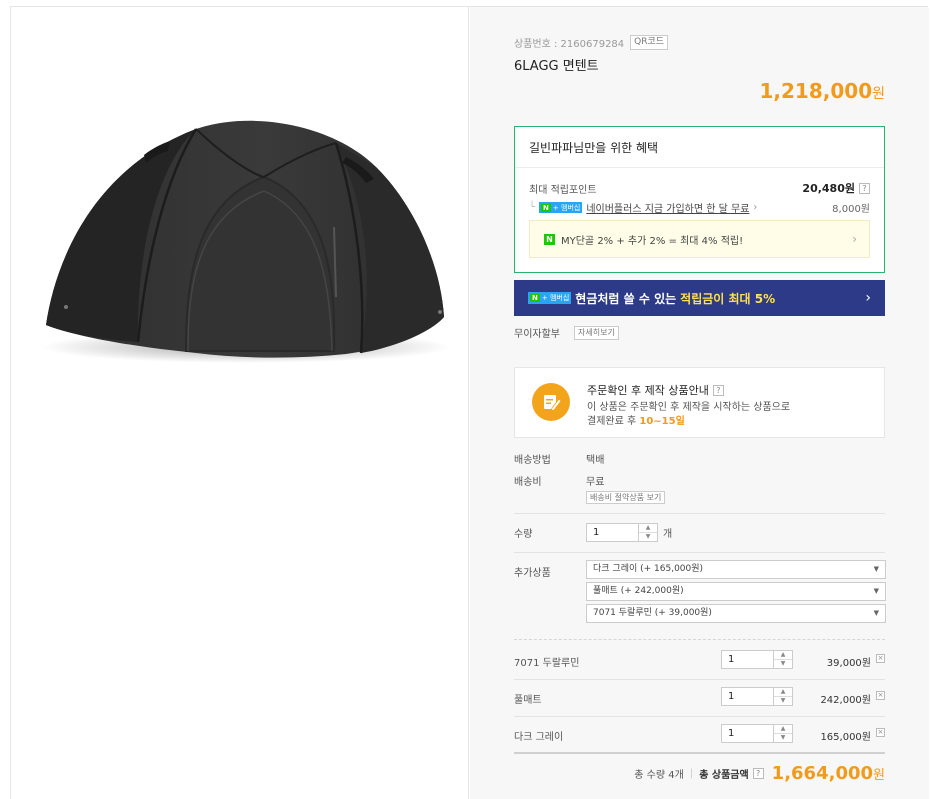 The width and height of the screenshot is (931, 799). I want to click on total-price-currency: 원, so click(879, 775).